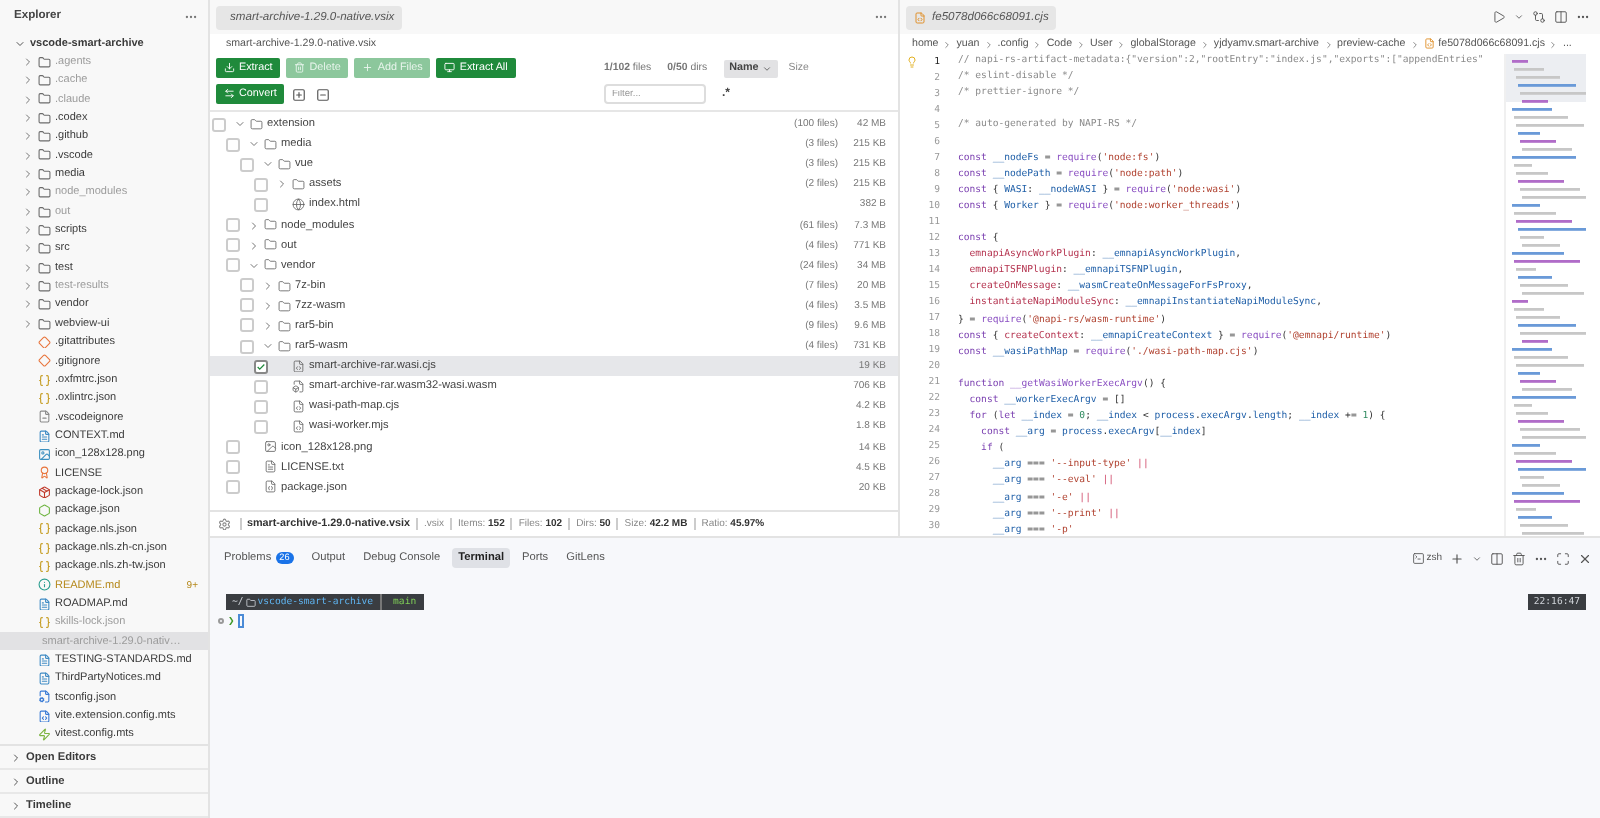 The image size is (1600, 818). I want to click on award-icon, so click(44, 473).